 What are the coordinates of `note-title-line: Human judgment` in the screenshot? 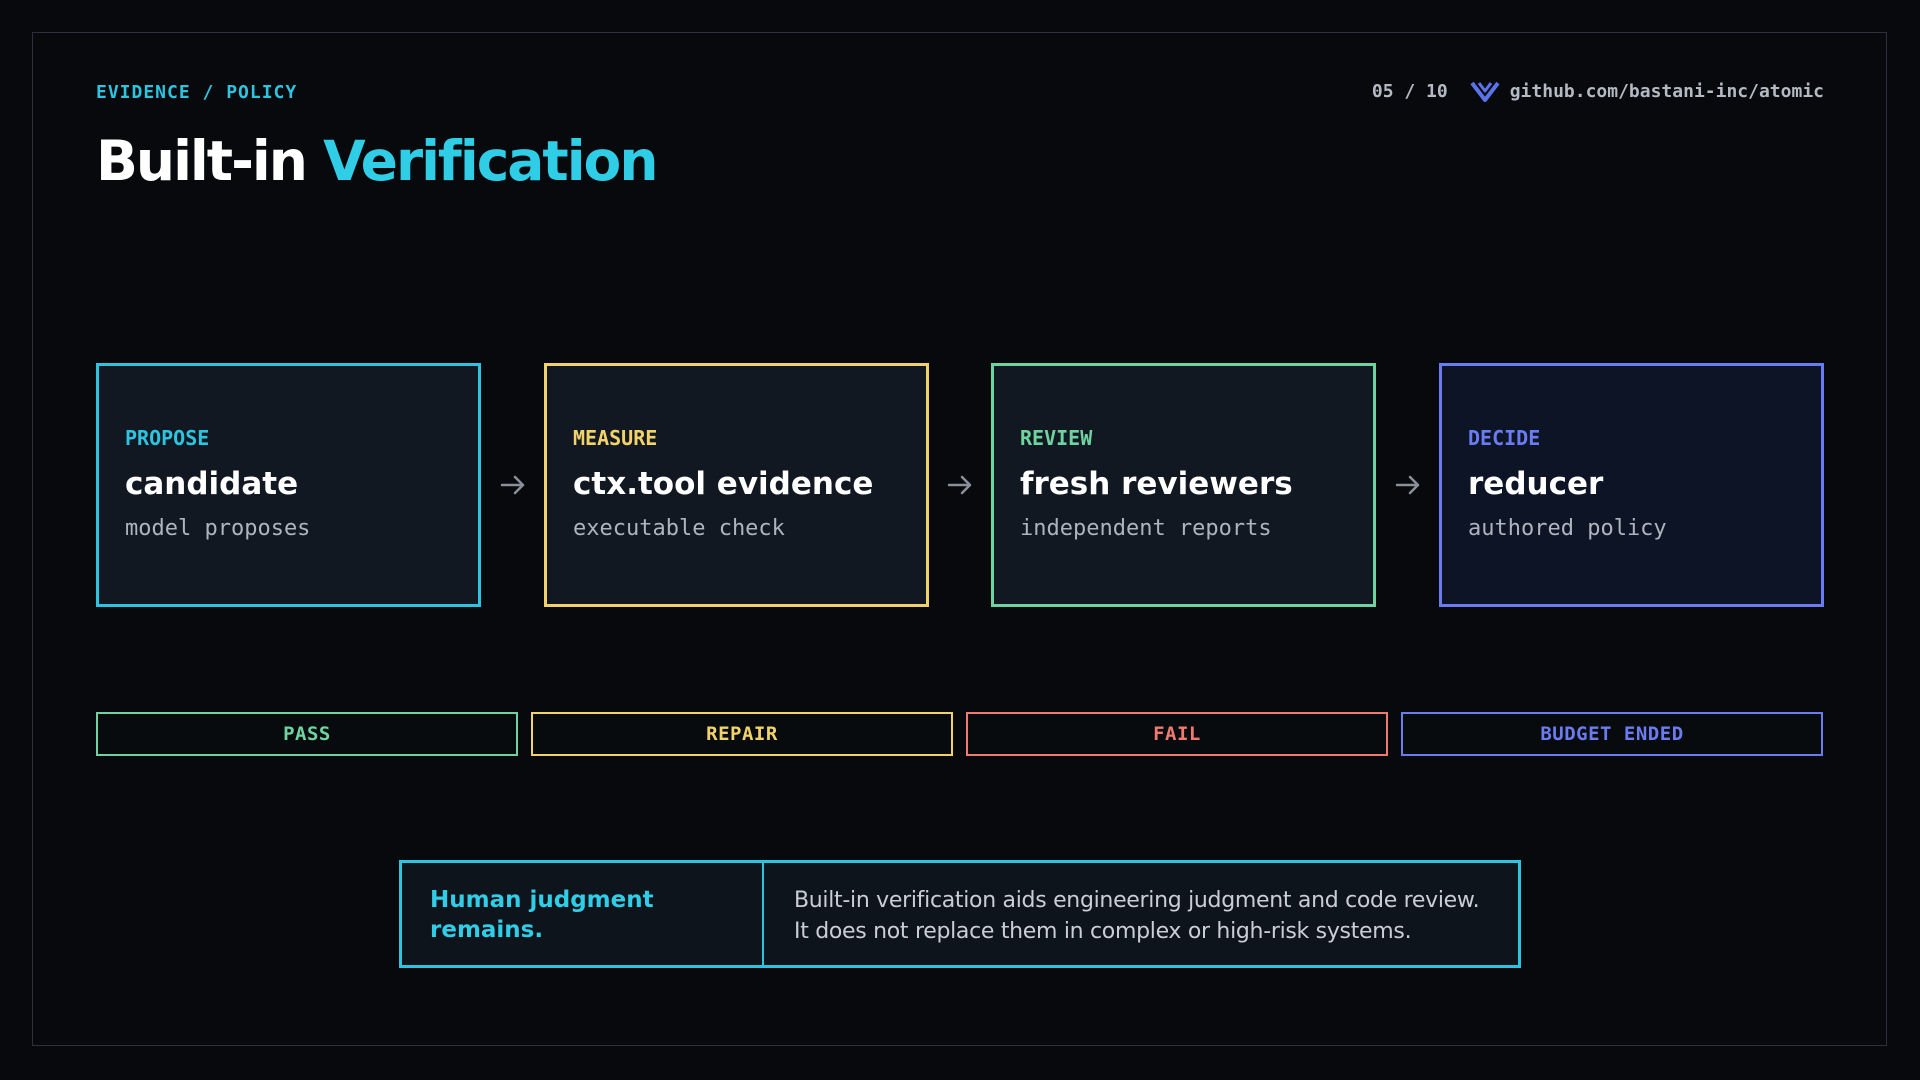 It's located at (542, 900).